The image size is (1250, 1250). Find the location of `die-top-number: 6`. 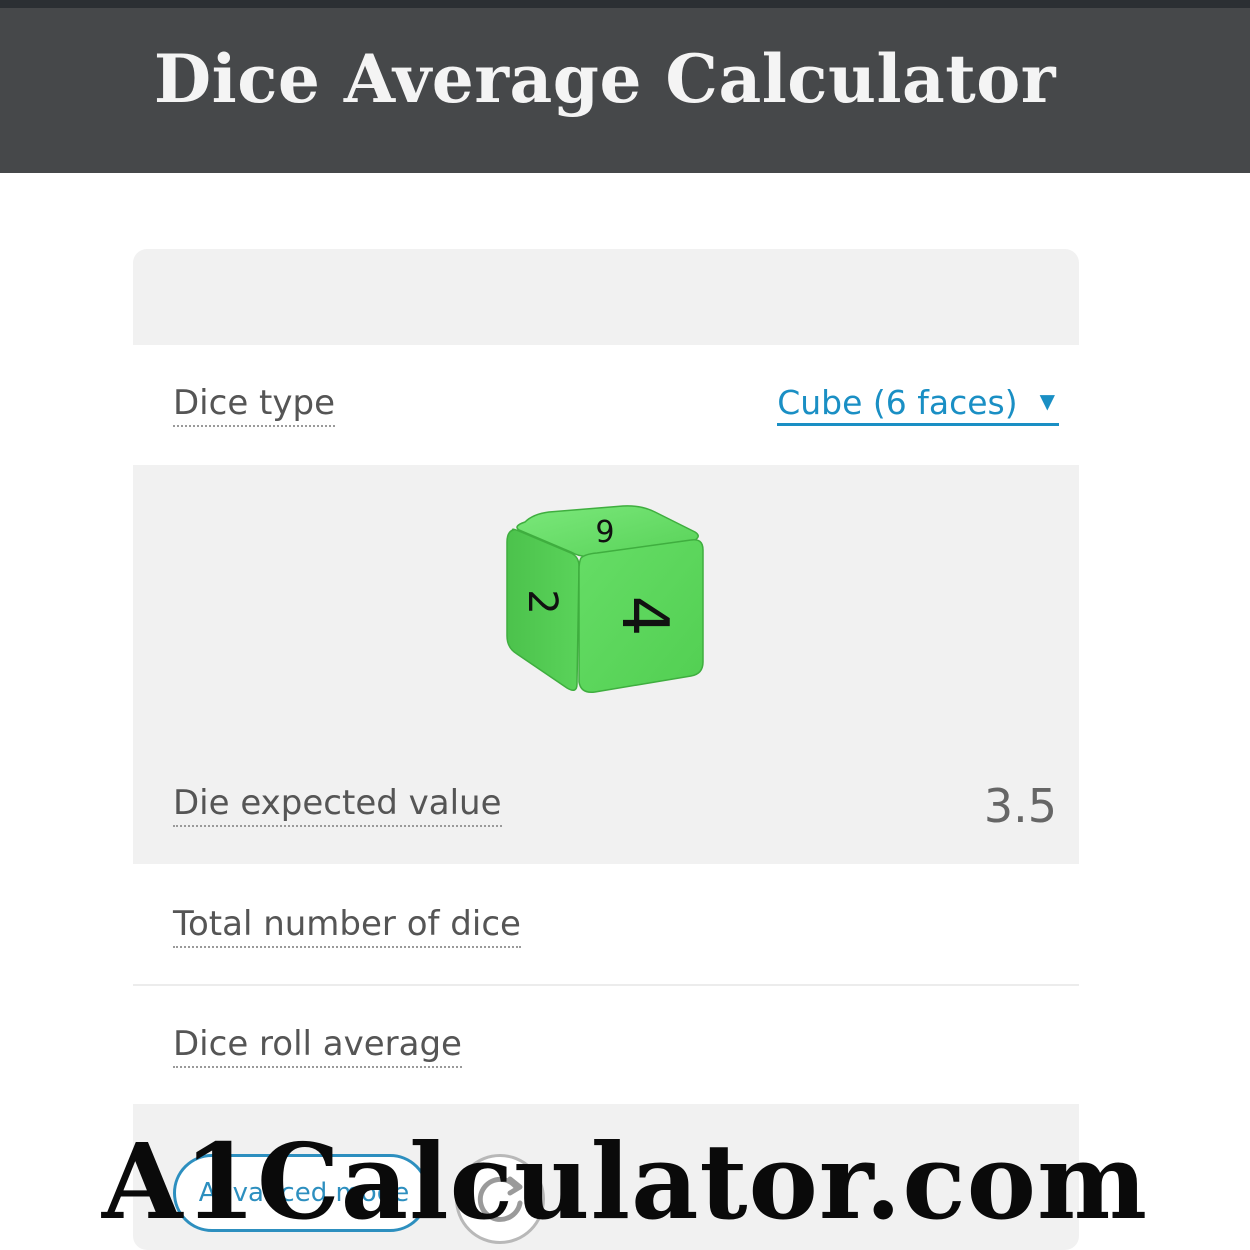

die-top-number: 6 is located at coordinates (604, 529).